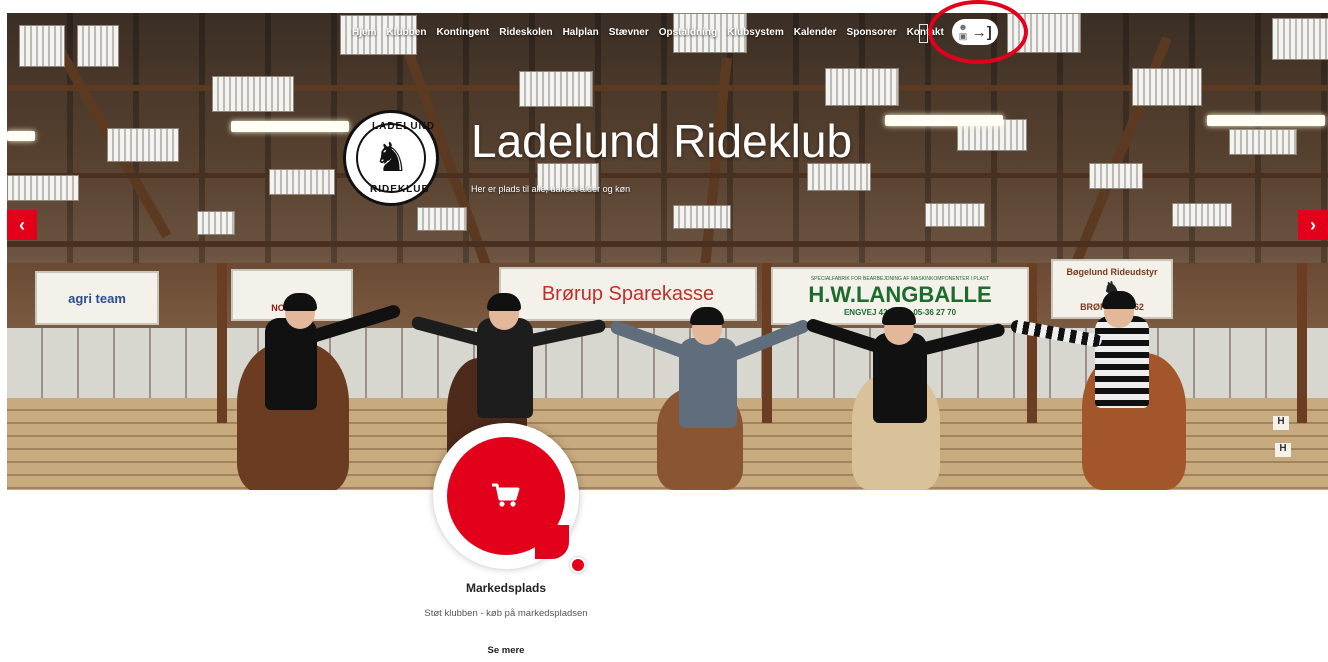 This screenshot has width=1328, height=662. Describe the element at coordinates (403, 126) in the screenshot. I see `logo-text-top: LADELUND` at that location.